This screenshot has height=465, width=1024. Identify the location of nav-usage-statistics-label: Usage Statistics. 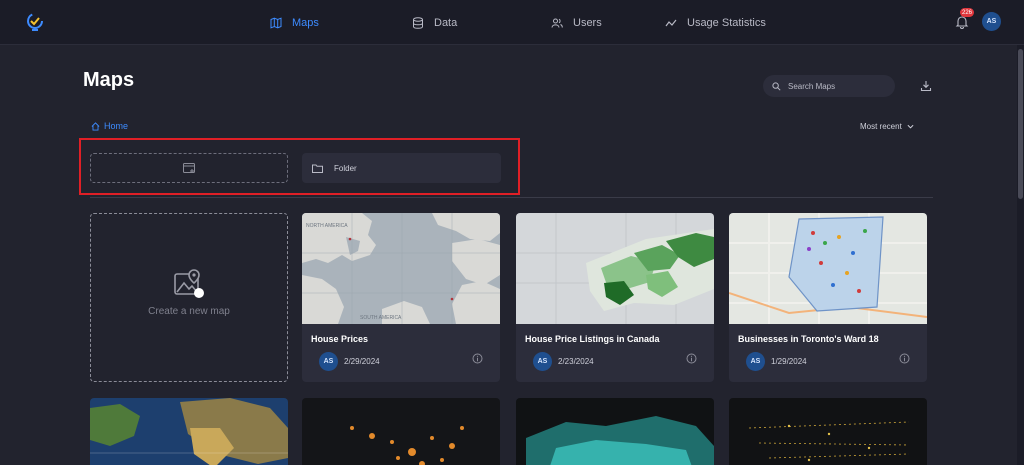
(726, 23).